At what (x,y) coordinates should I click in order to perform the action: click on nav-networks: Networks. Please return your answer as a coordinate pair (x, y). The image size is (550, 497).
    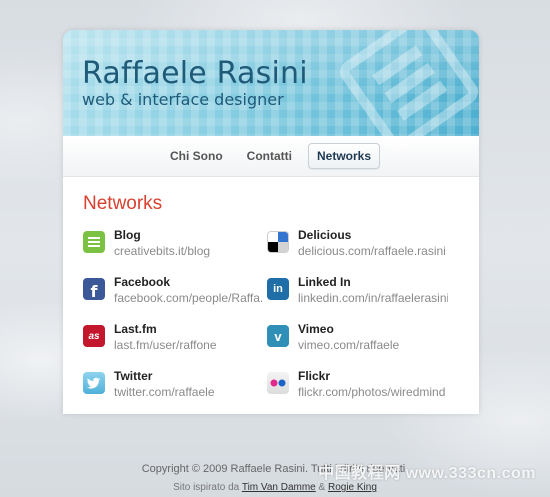
    Looking at the image, I should click on (344, 156).